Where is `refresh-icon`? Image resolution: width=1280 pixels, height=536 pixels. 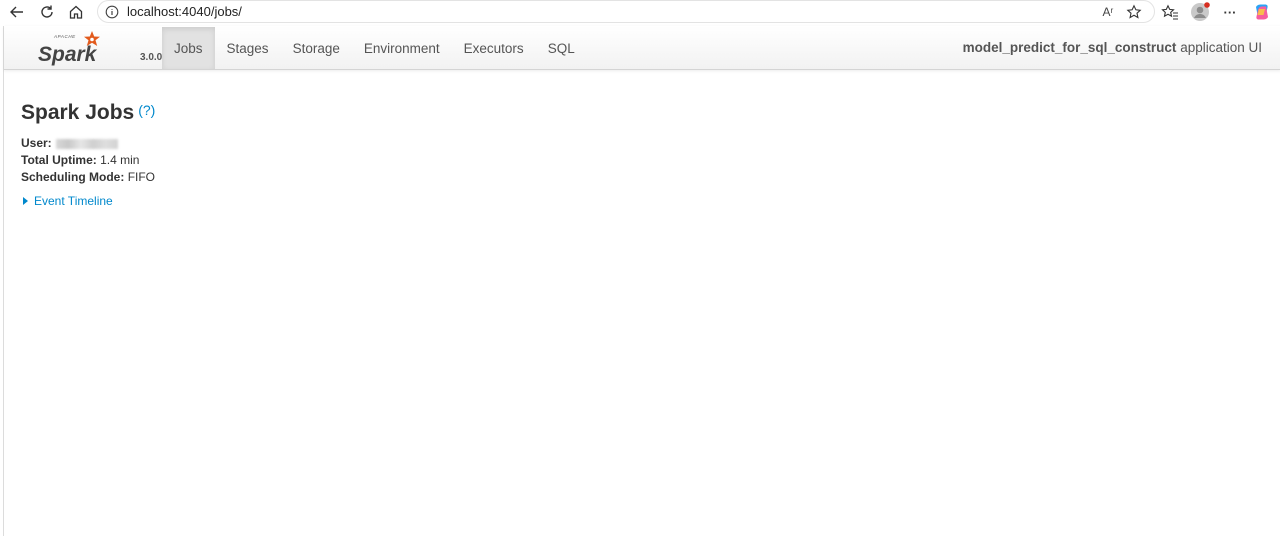 refresh-icon is located at coordinates (47, 12).